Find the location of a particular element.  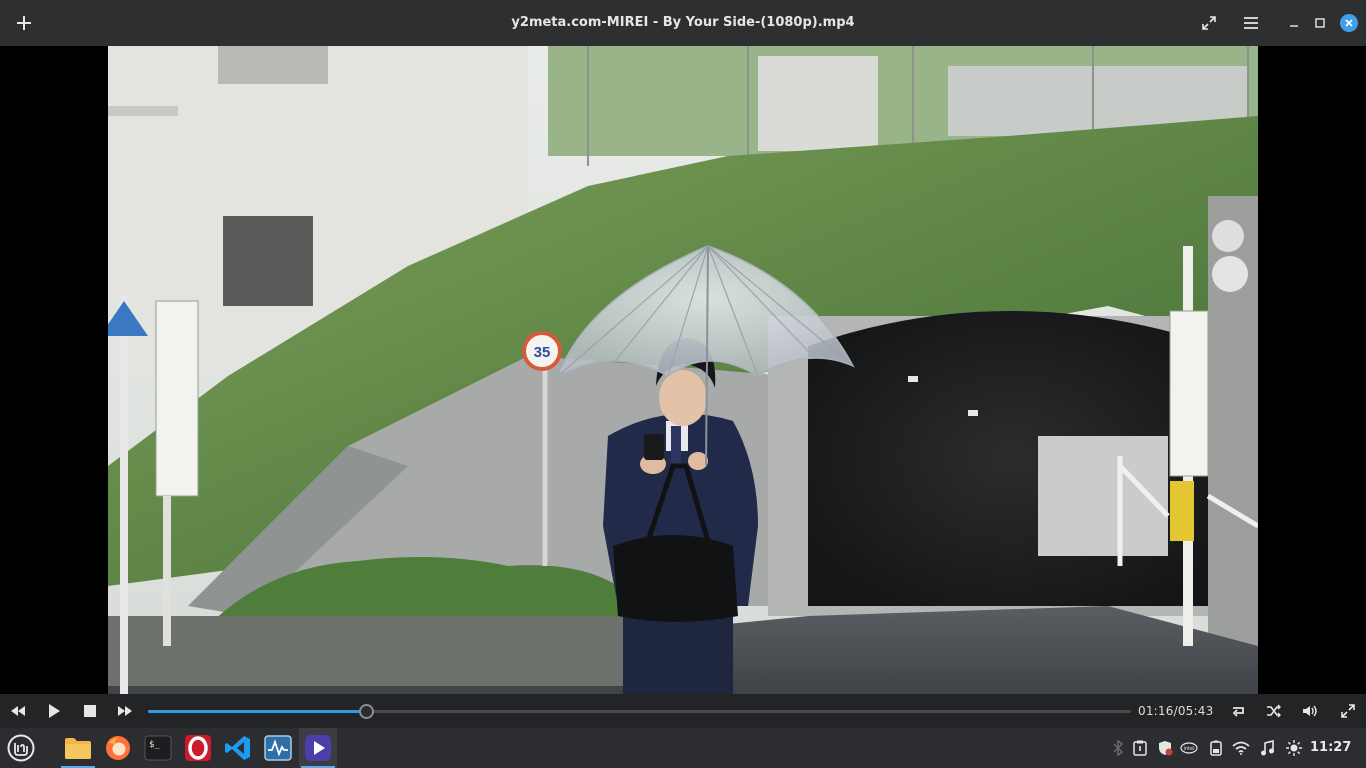

terminal-icon: $_ is located at coordinates (158, 748).